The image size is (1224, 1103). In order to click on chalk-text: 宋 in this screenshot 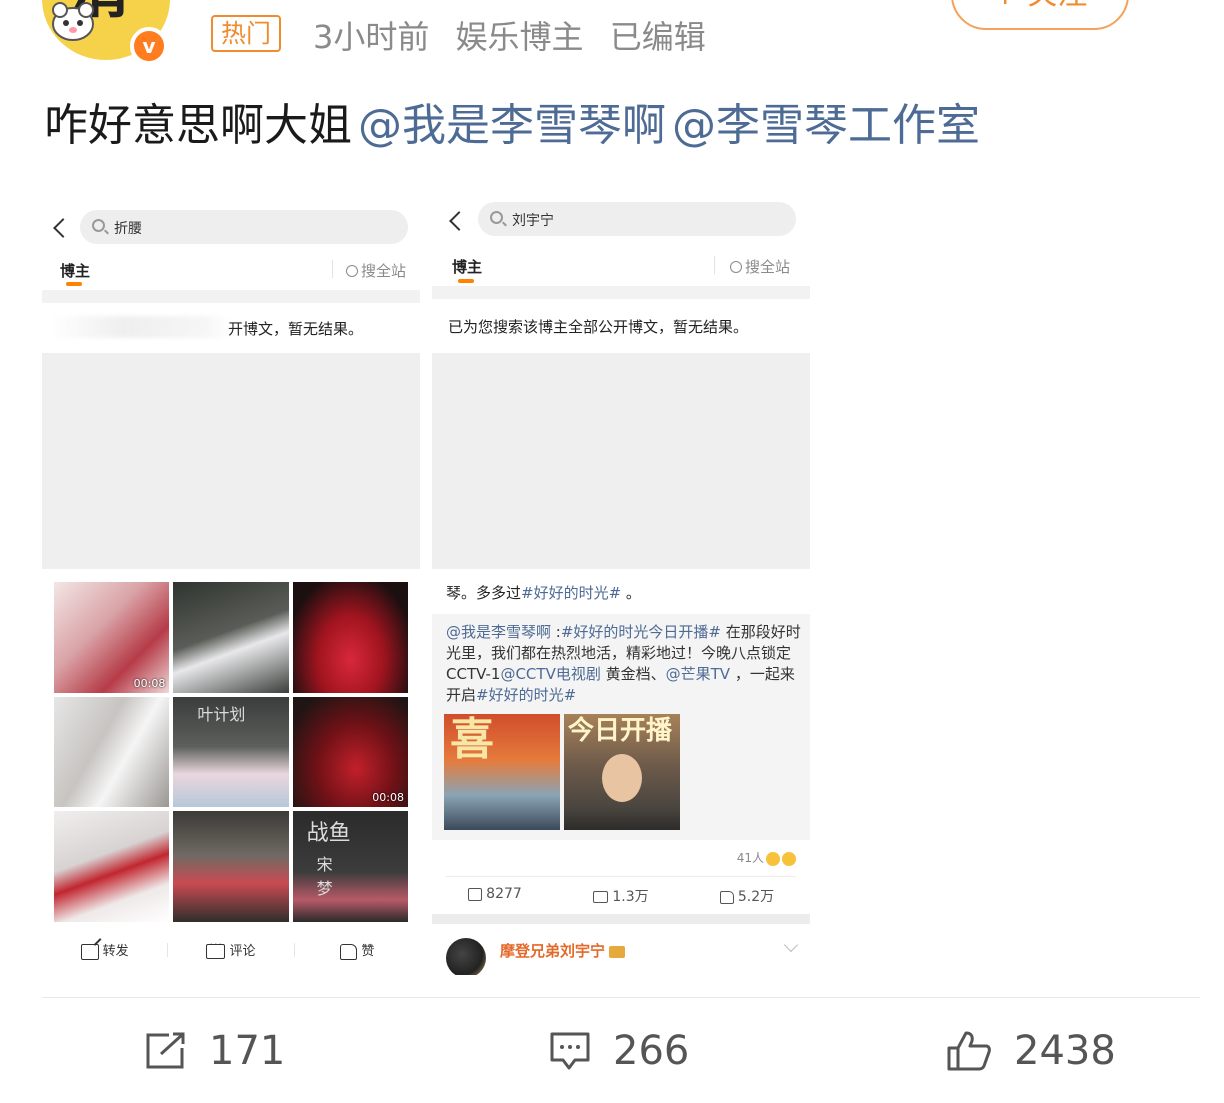, I will do `click(324, 865)`.